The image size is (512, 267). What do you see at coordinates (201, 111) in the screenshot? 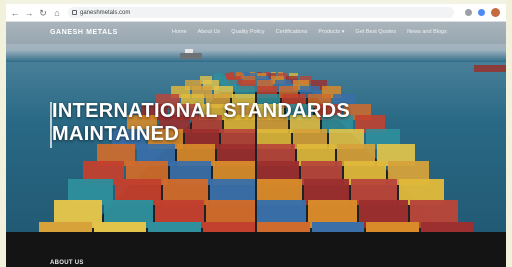
I see `hero-title-line-1: INTERNATIONAL STANDARDS` at bounding box center [201, 111].